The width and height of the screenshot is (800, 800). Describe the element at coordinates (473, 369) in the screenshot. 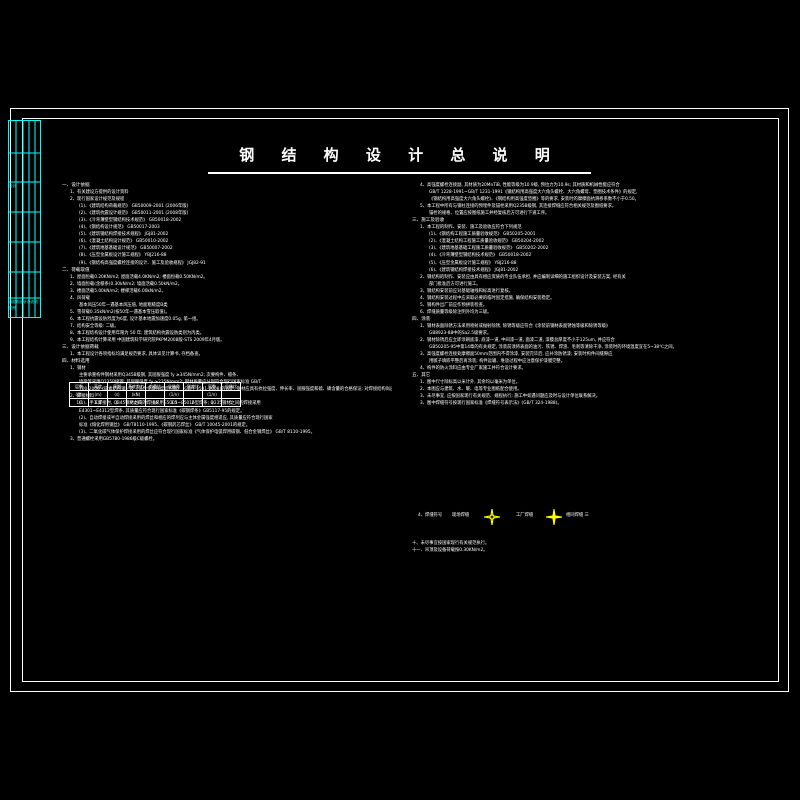

I see `spec-line: 4、构件的防火涂料应由专业厂家施工并符合设计要求。` at that location.